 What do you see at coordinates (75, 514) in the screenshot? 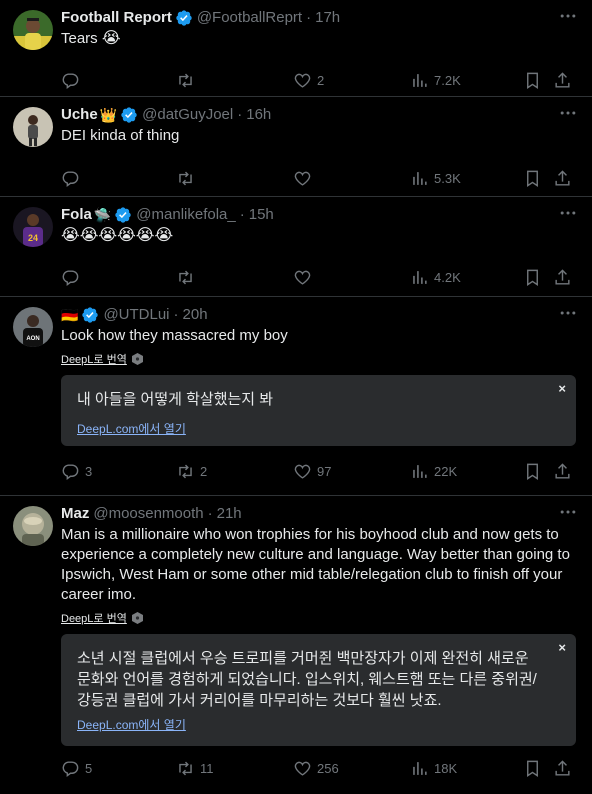
I see `display-name: Maz` at bounding box center [75, 514].